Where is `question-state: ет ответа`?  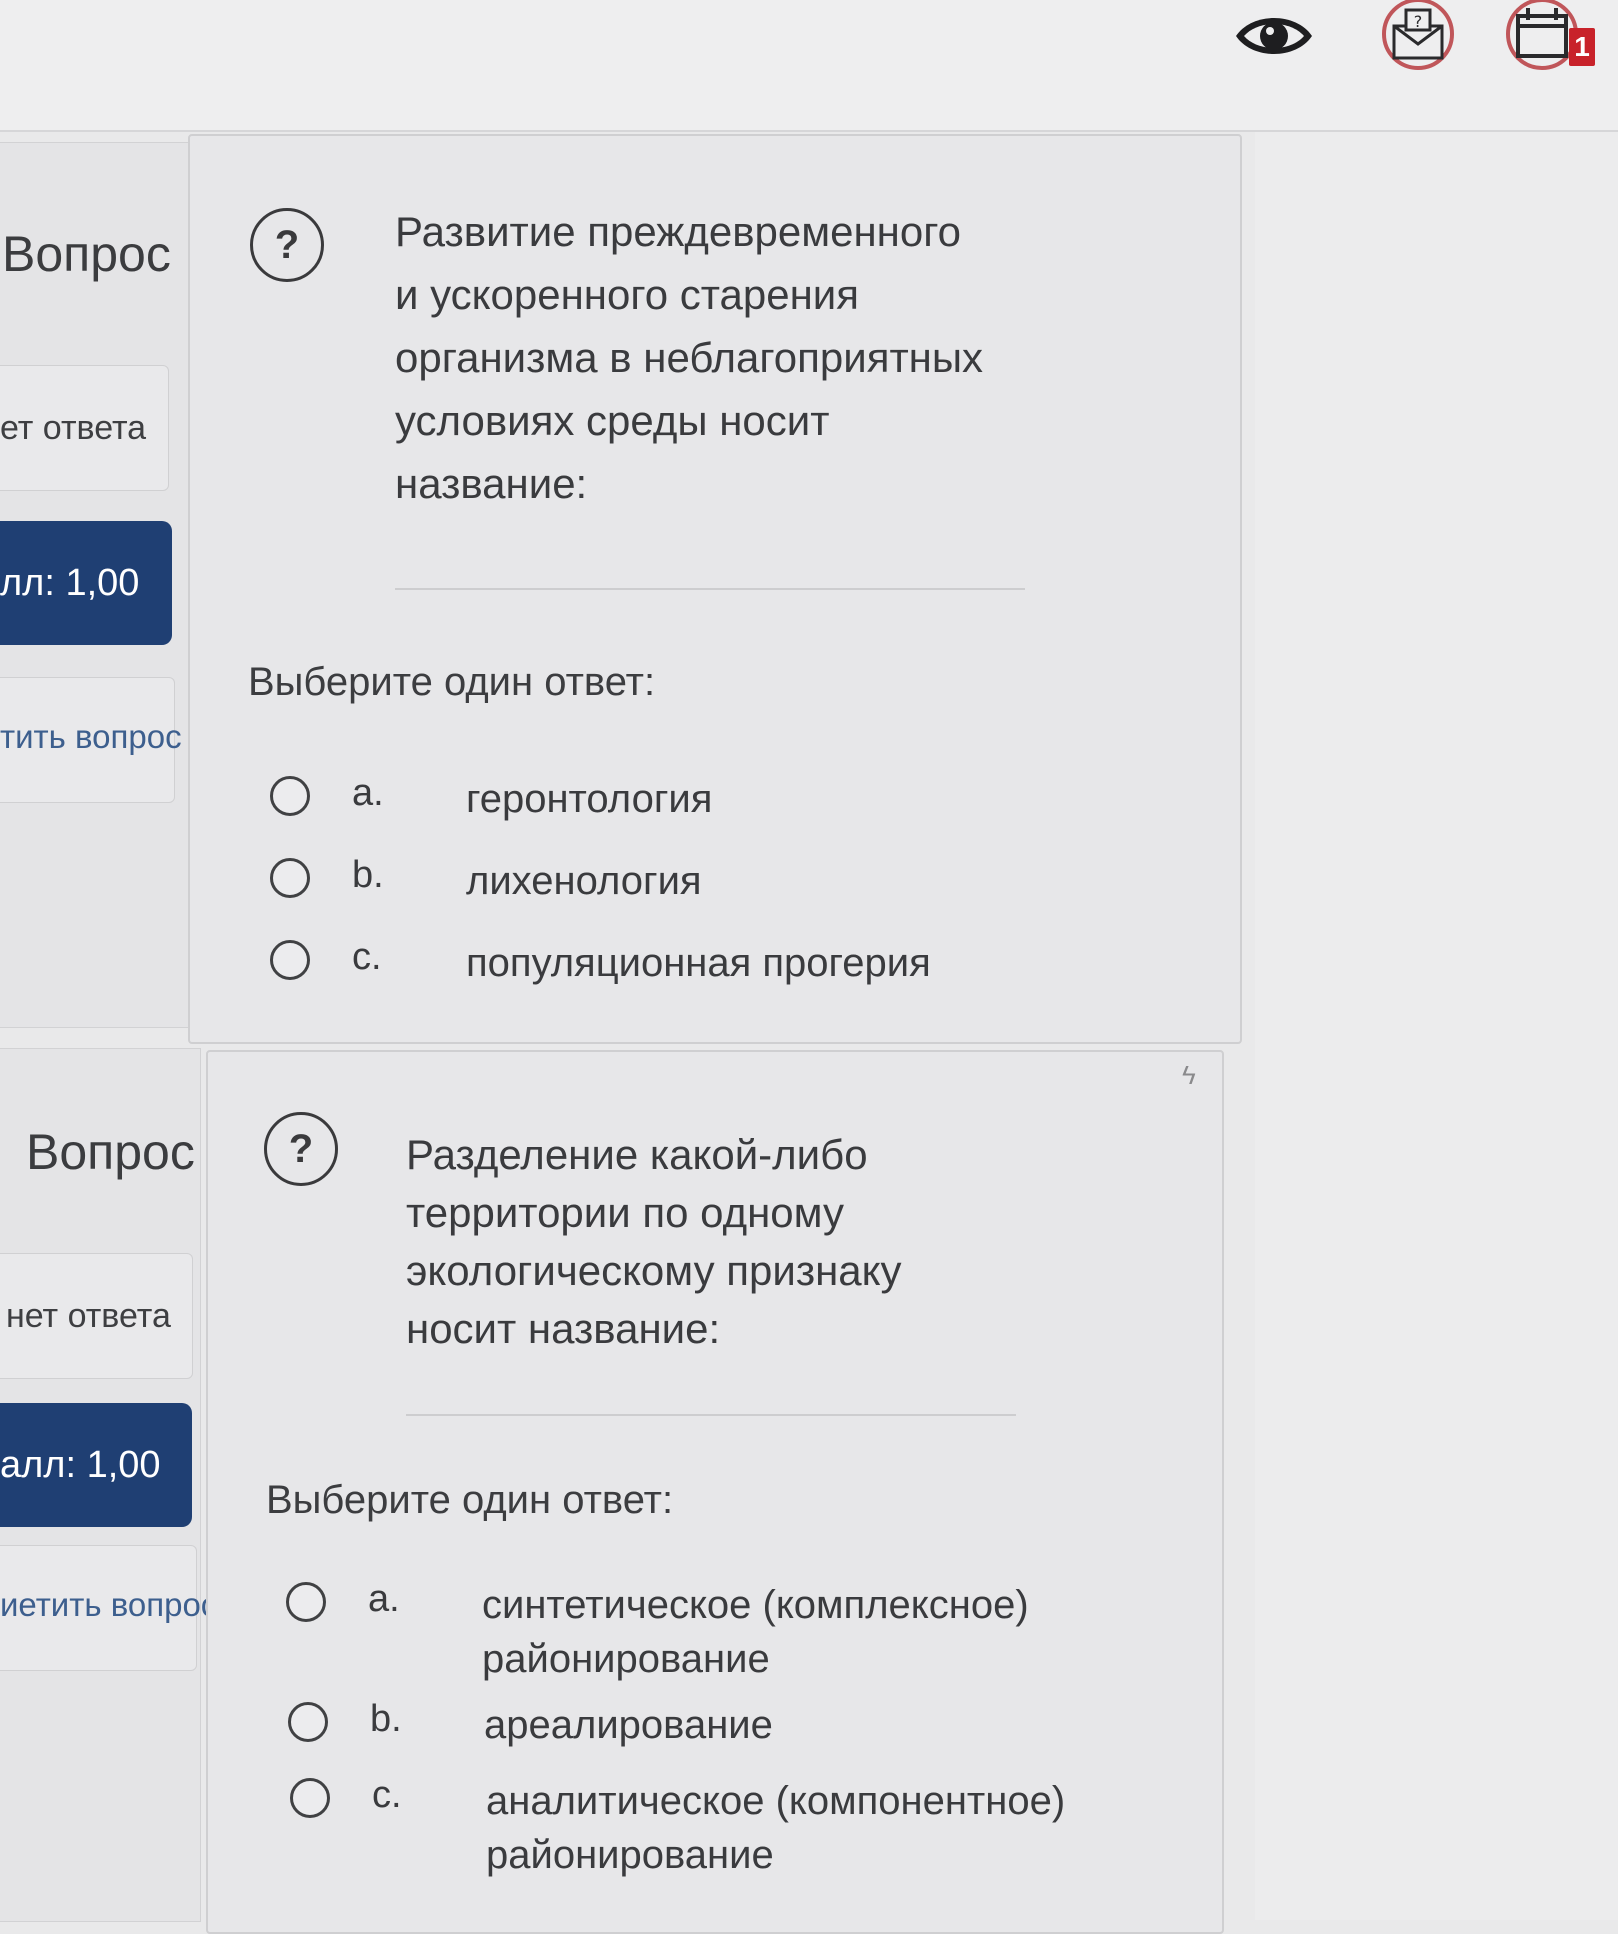 question-state: ет ответа is located at coordinates (84, 428).